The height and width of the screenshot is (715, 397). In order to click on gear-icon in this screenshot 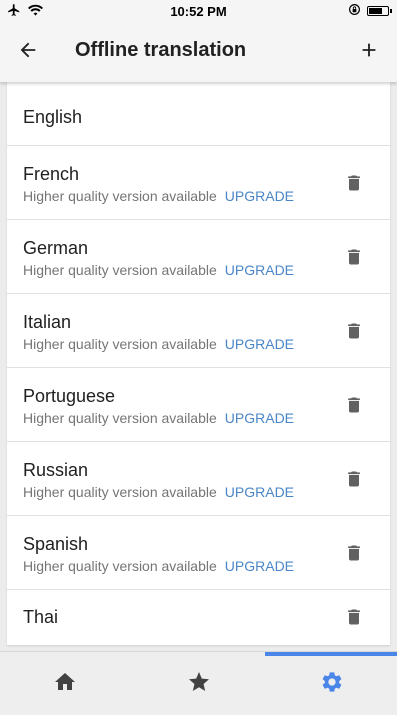, I will do `click(332, 684)`.